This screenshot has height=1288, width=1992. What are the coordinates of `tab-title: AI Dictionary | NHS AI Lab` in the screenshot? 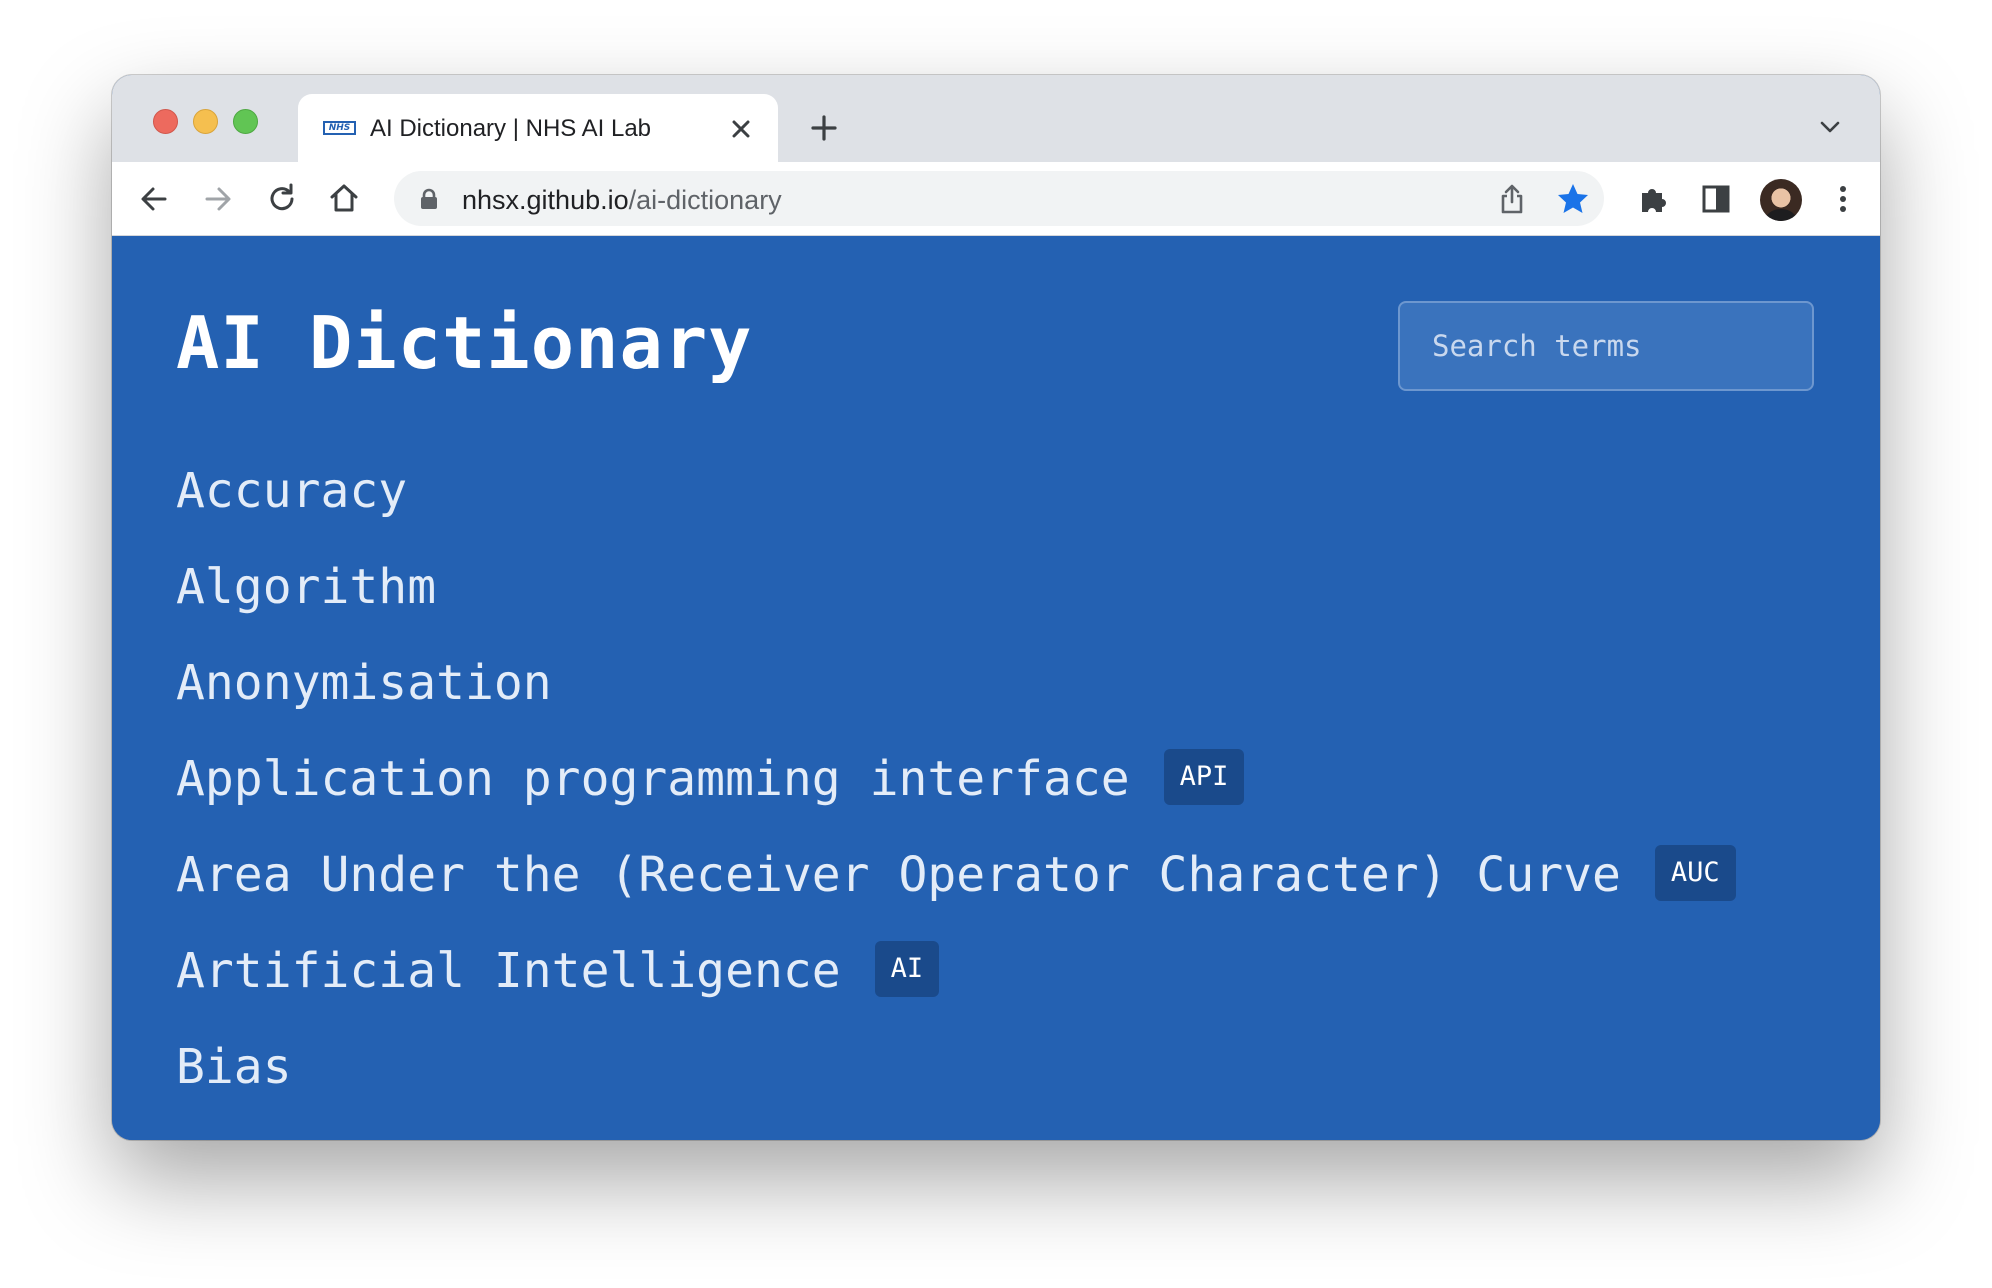 It's located at (511, 128).